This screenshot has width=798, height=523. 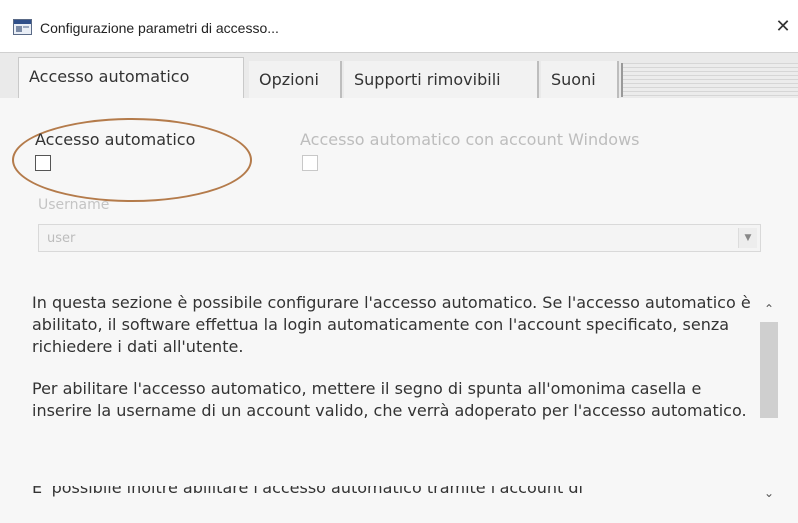 I want to click on username-label: Username, so click(x=74, y=205).